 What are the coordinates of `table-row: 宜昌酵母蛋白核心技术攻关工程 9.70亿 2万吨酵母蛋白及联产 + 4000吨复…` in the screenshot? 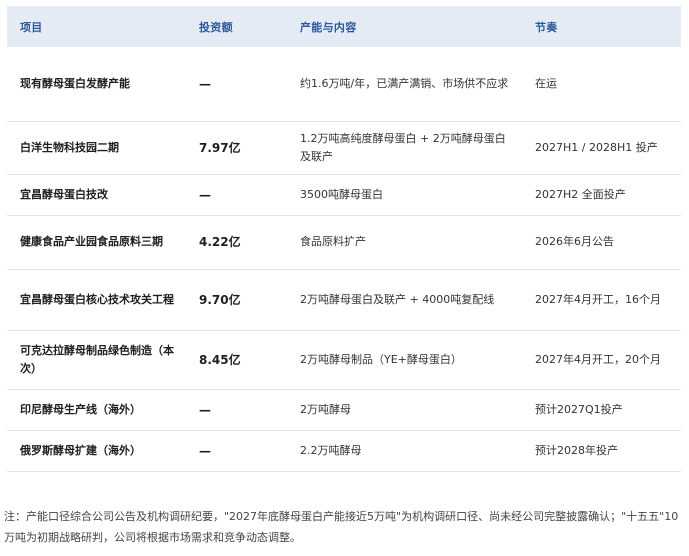 It's located at (344, 300).